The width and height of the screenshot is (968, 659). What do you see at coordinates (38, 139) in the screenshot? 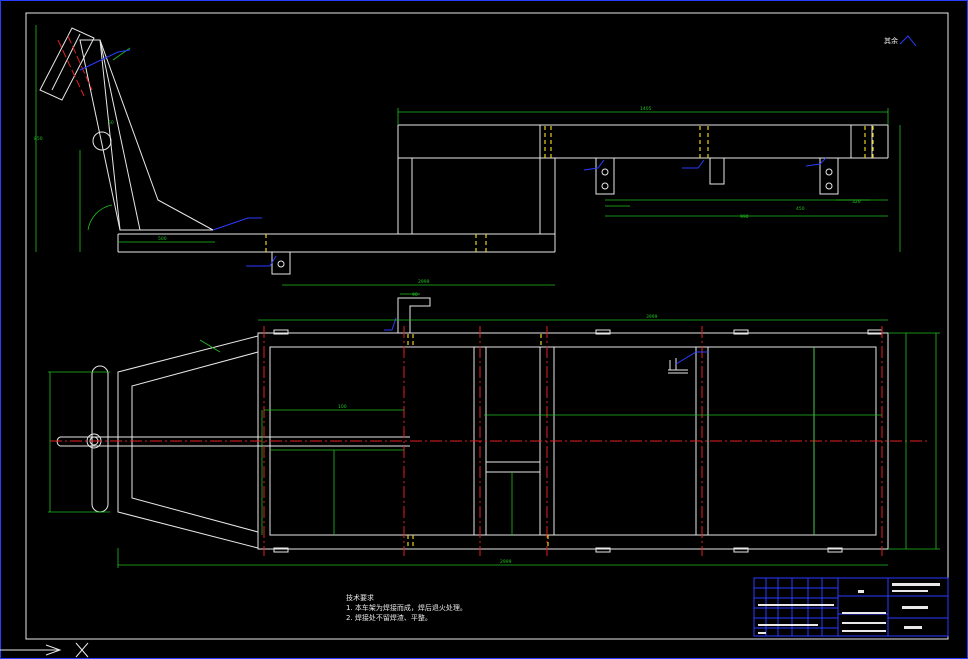
I see `dim-side-height: 850` at bounding box center [38, 139].